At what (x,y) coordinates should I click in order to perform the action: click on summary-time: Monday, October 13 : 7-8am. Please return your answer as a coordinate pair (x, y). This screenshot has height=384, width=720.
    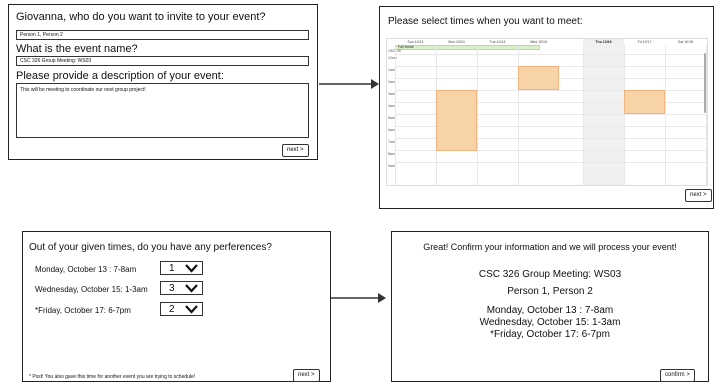
    Looking at the image, I should click on (550, 310).